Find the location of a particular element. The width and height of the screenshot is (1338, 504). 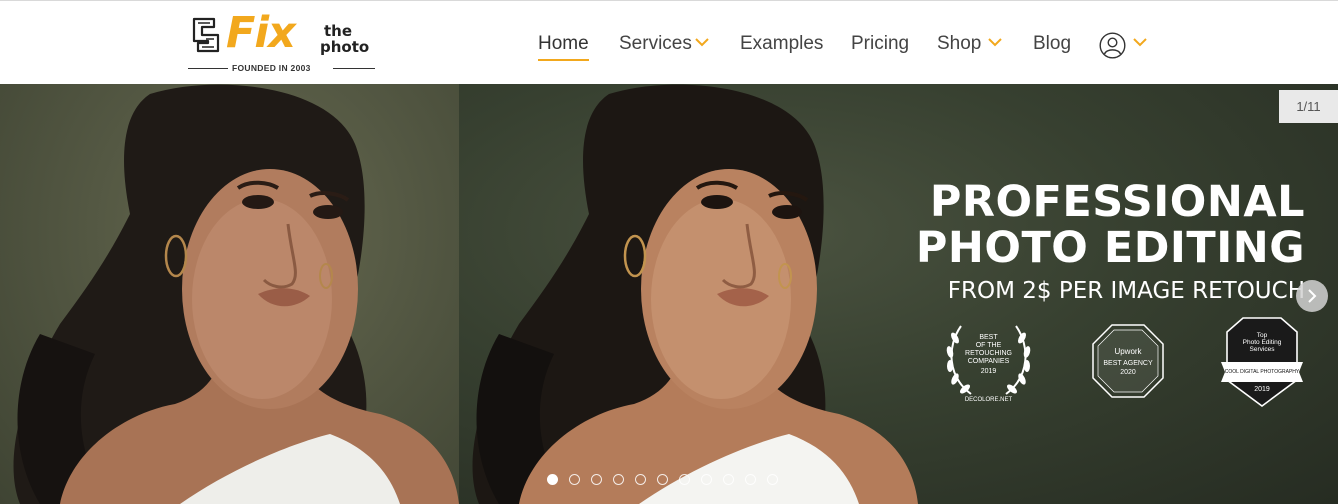

logo-word-fix: Fix is located at coordinates (261, 33).